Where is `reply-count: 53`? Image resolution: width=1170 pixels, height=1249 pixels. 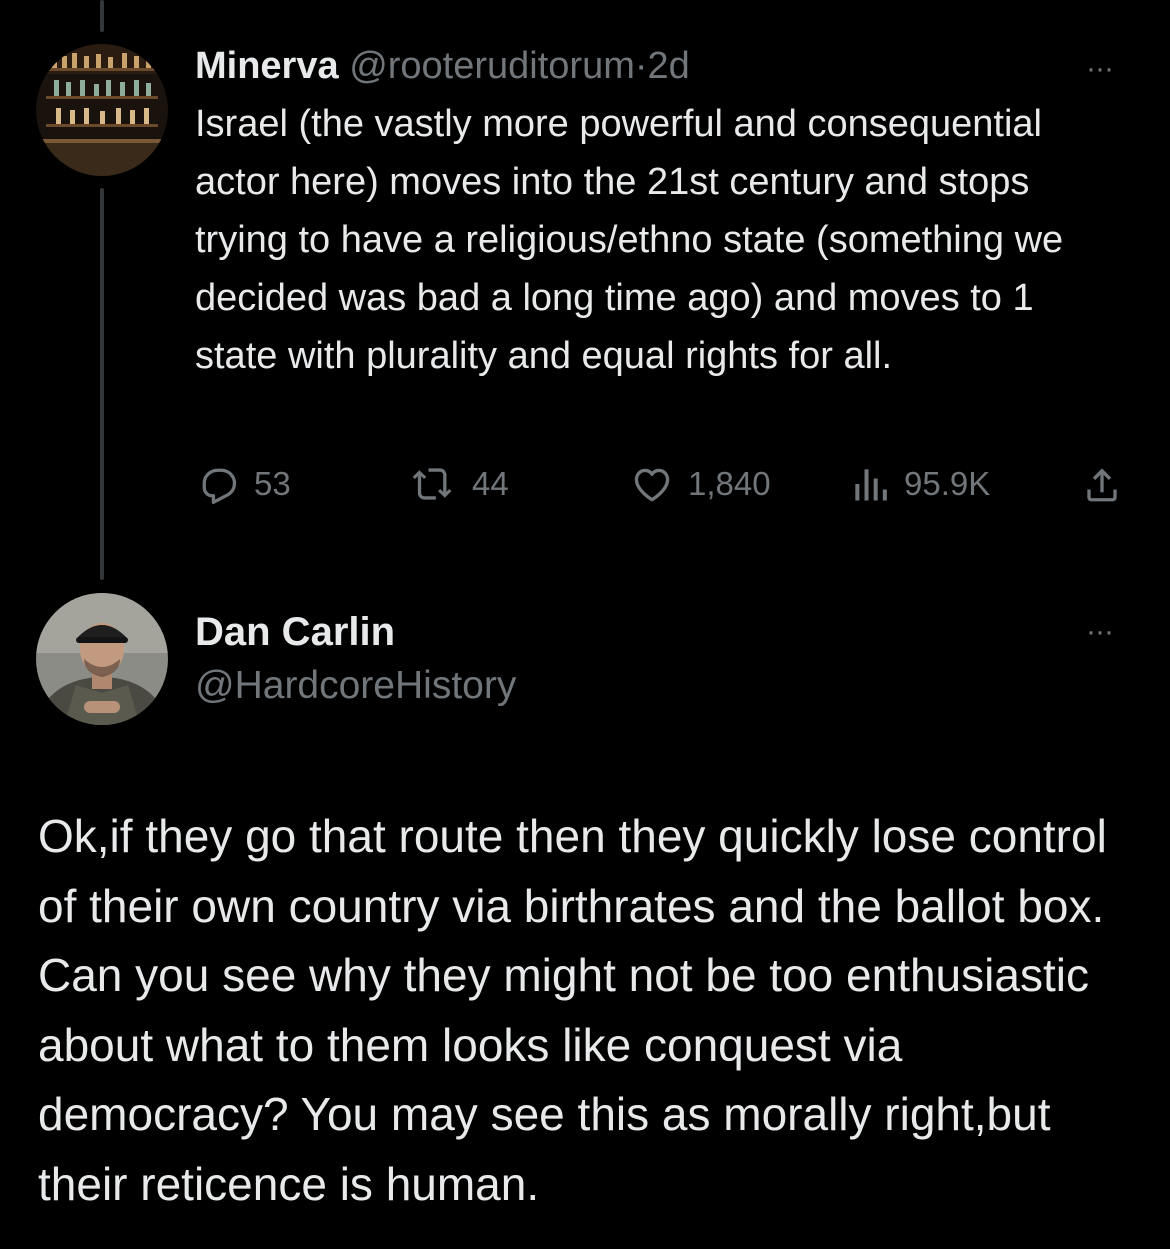 reply-count: 53 is located at coordinates (272, 483).